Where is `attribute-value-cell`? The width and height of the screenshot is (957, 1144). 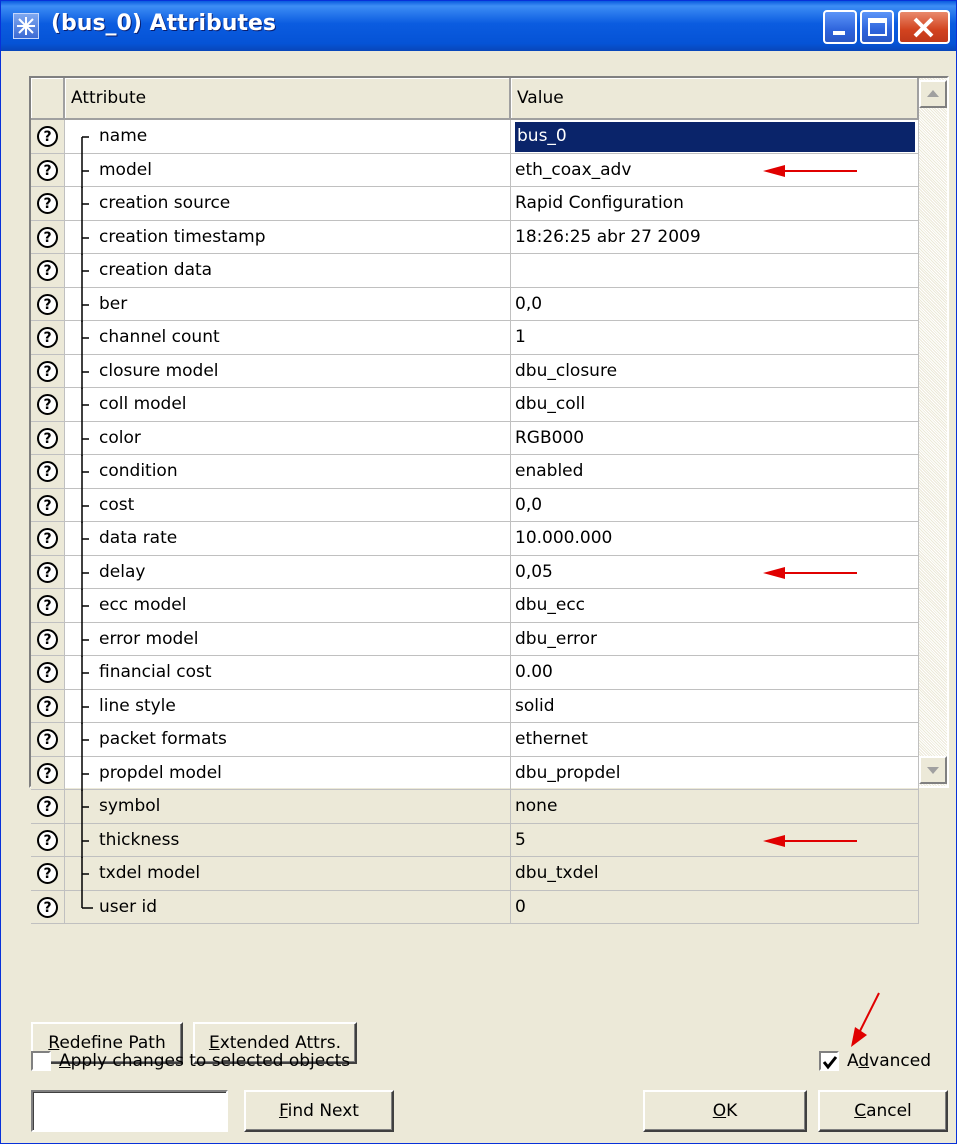 attribute-value-cell is located at coordinates (715, 271).